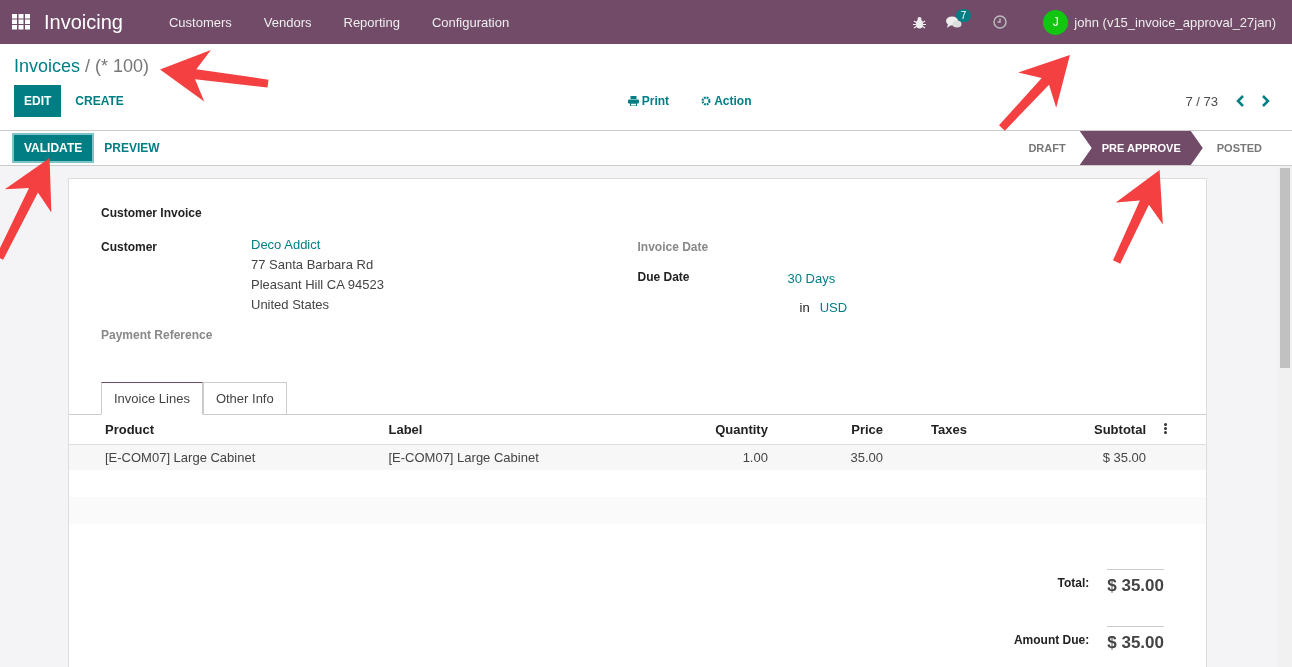 This screenshot has width=1292, height=667. Describe the element at coordinates (1000, 22) in the screenshot. I see `clock-icon` at that location.